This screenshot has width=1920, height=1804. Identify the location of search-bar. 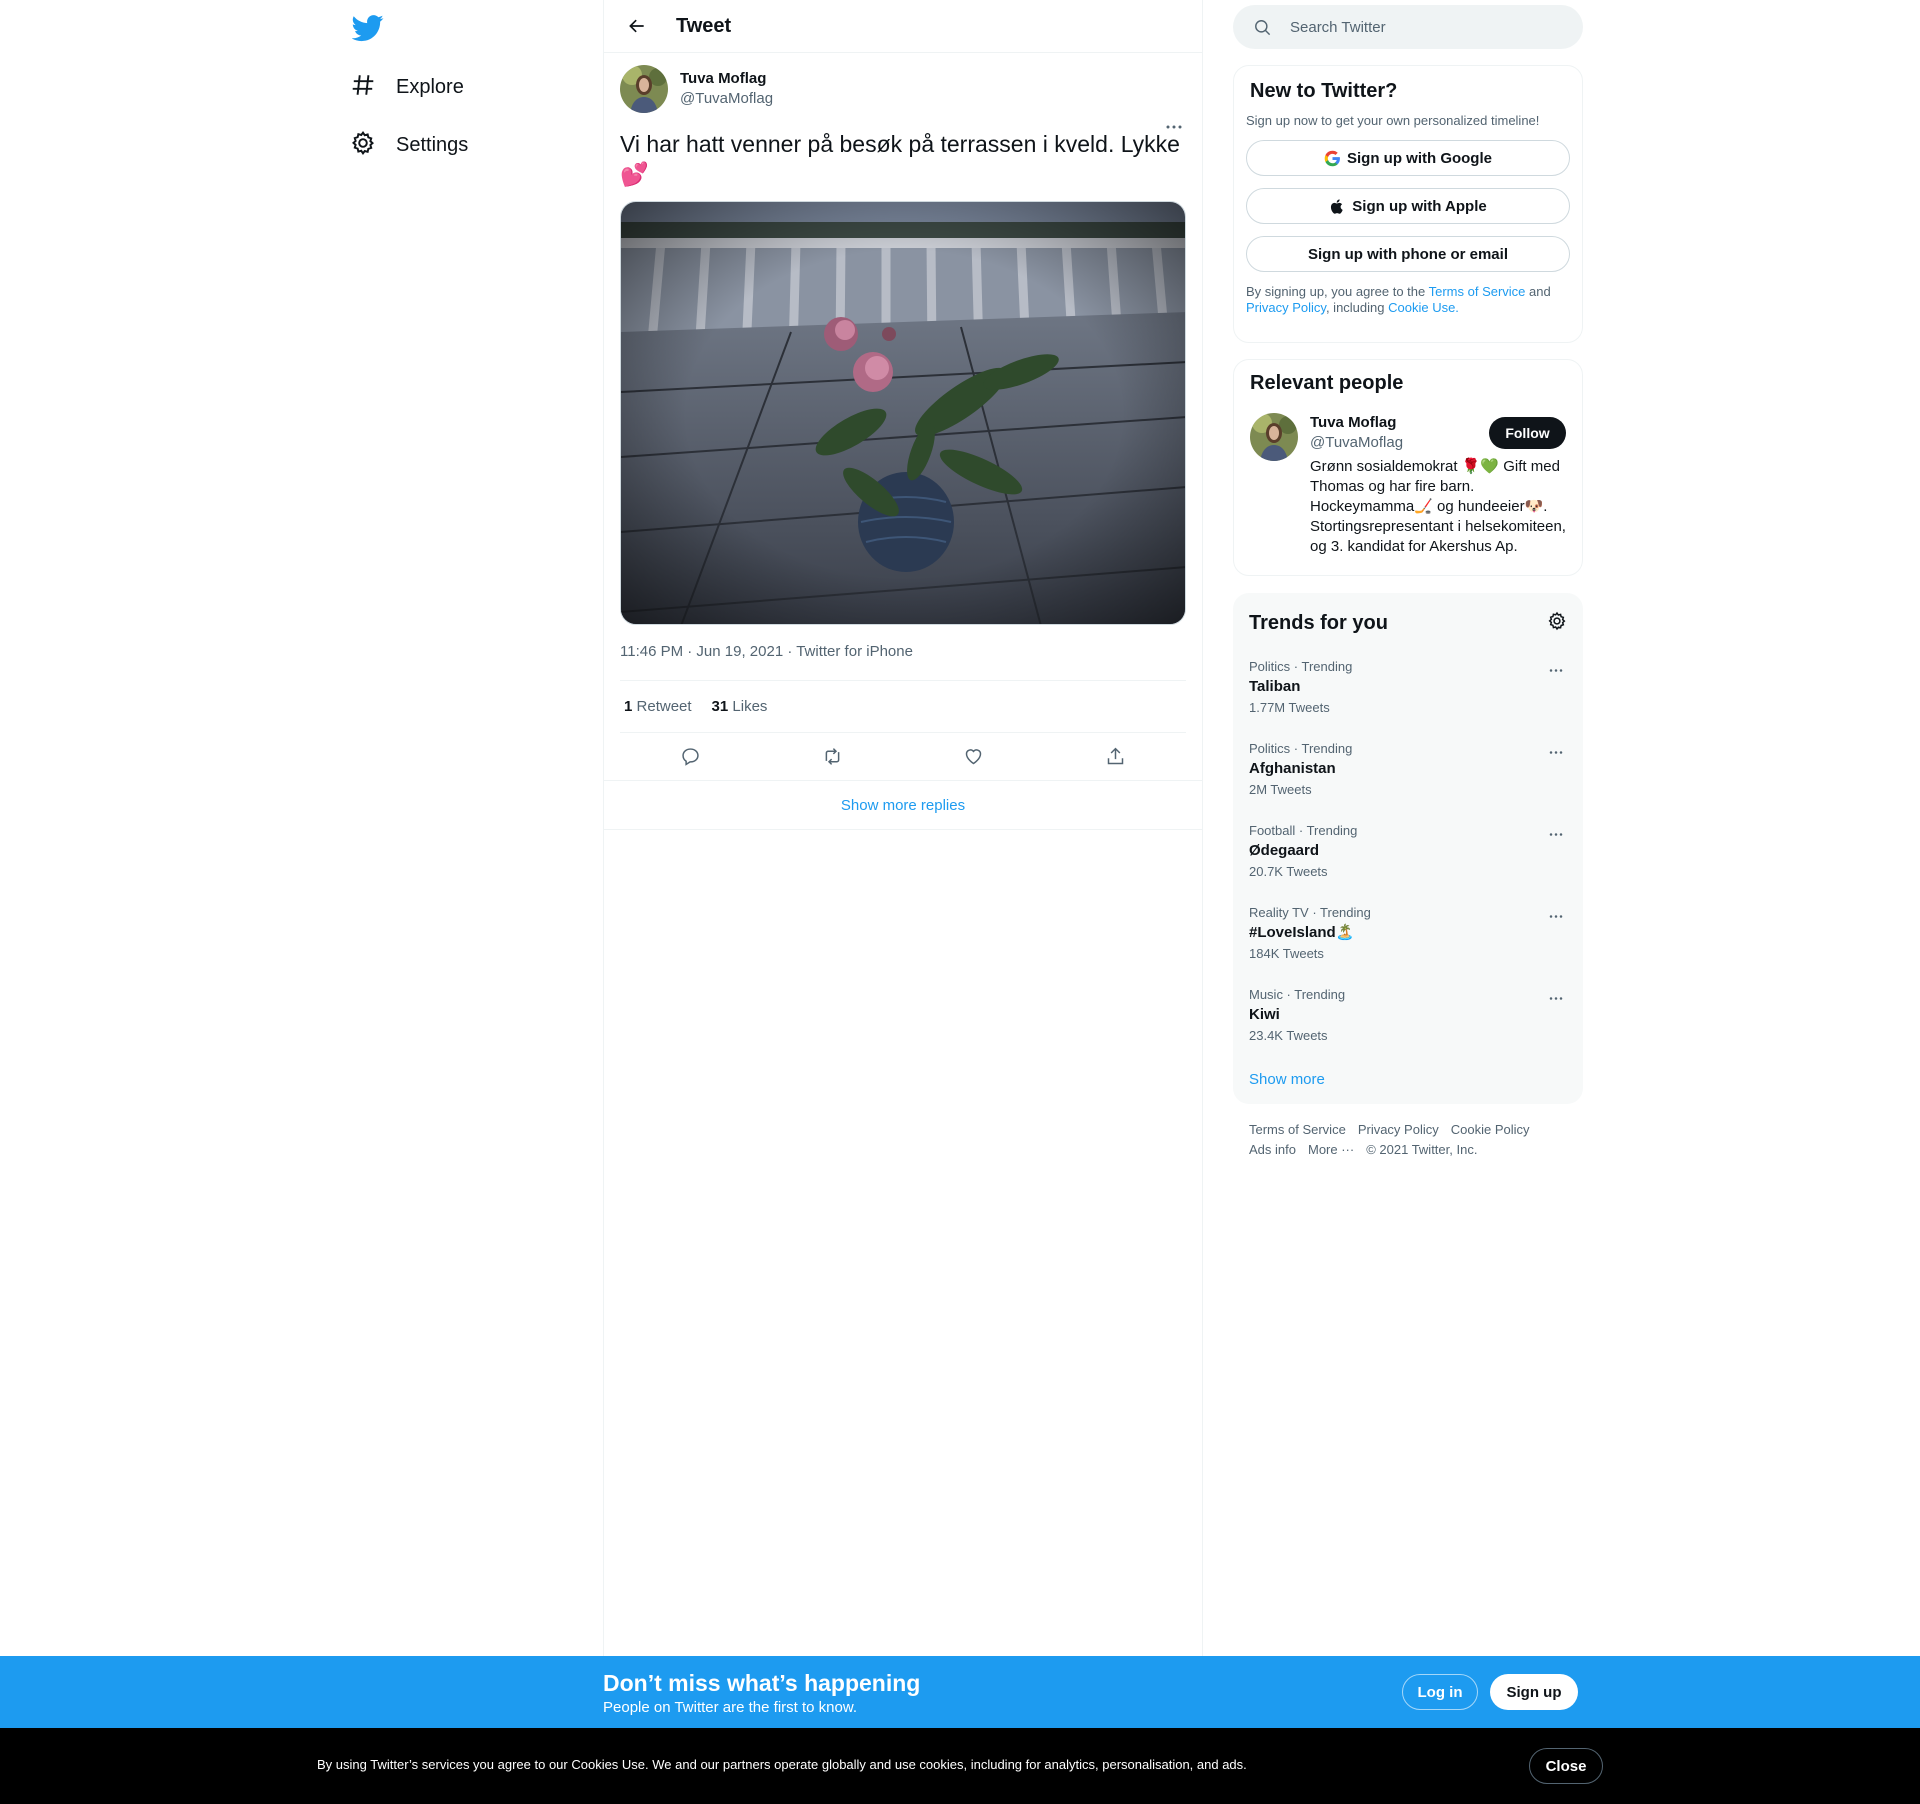
(1408, 27).